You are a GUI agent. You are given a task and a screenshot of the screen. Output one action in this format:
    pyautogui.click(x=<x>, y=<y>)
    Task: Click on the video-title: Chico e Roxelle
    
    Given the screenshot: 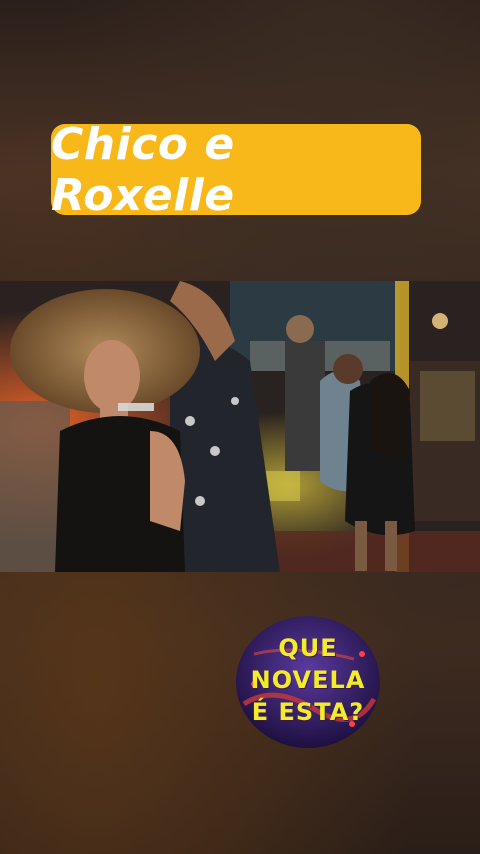 What is the action you would take?
    pyautogui.click(x=143, y=169)
    